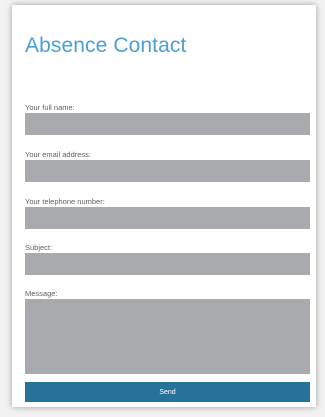 The width and height of the screenshot is (325, 417). I want to click on email-label: Your email address:, so click(58, 154).